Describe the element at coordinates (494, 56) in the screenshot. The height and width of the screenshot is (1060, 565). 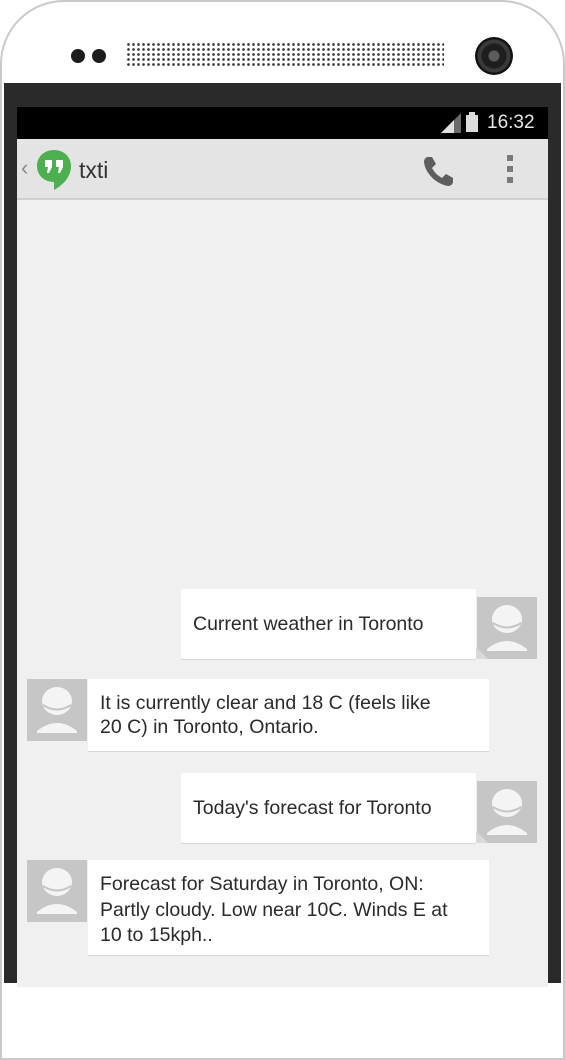
I see `front-camera` at that location.